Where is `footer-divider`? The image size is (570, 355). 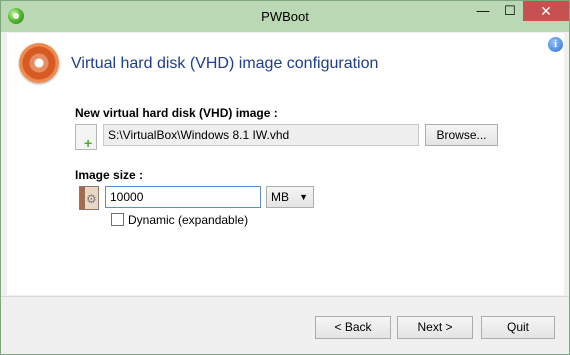 footer-divider is located at coordinates (285, 296).